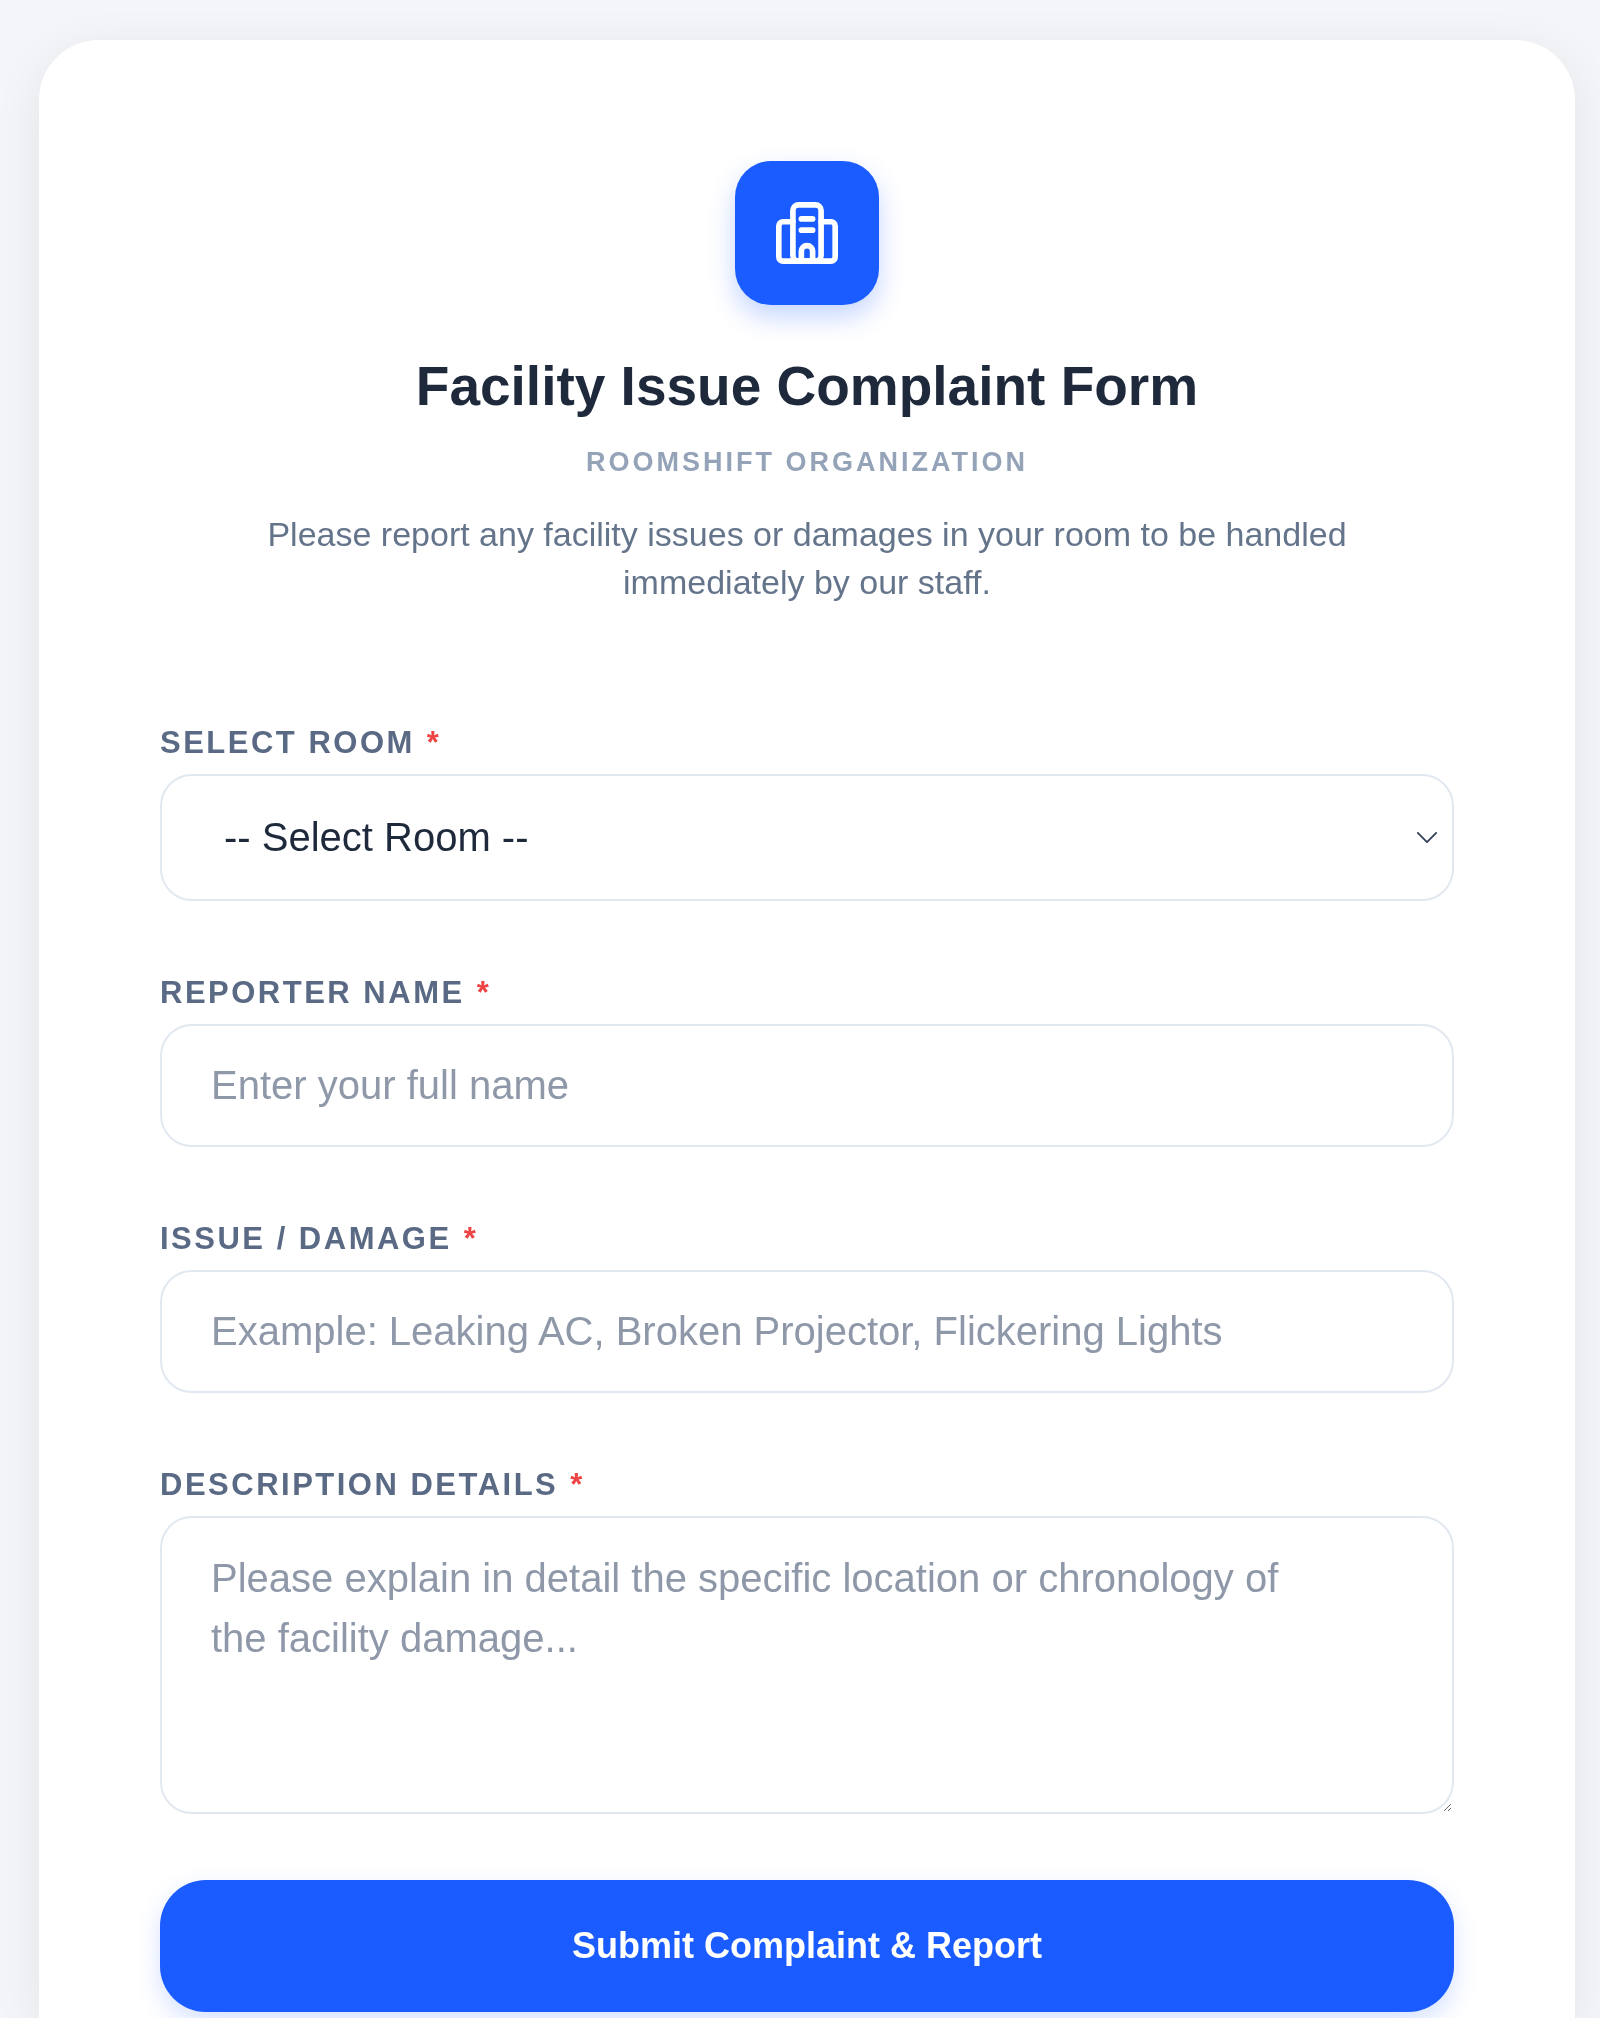 The image size is (1600, 2018). Describe the element at coordinates (807, 462) in the screenshot. I see `organization-name: ROOMSHIFT ORGANIZATION` at that location.